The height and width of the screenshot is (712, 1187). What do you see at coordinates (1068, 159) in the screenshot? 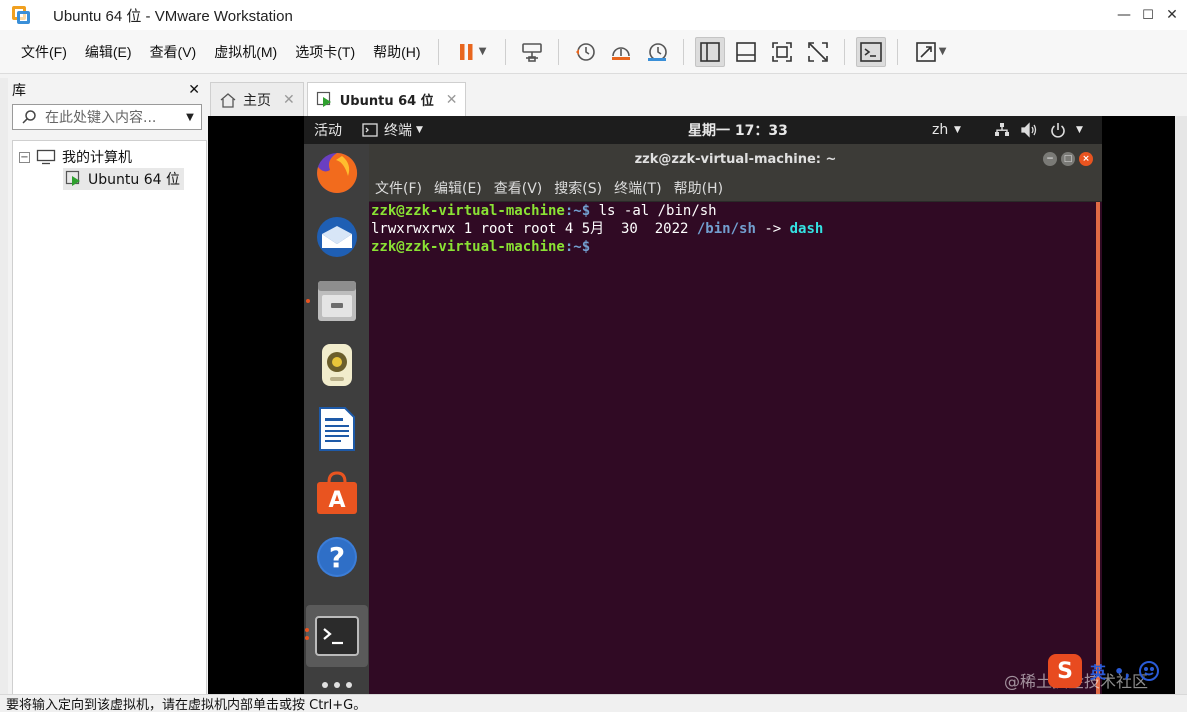
I see `terminal-maximize-icon: □` at bounding box center [1068, 159].